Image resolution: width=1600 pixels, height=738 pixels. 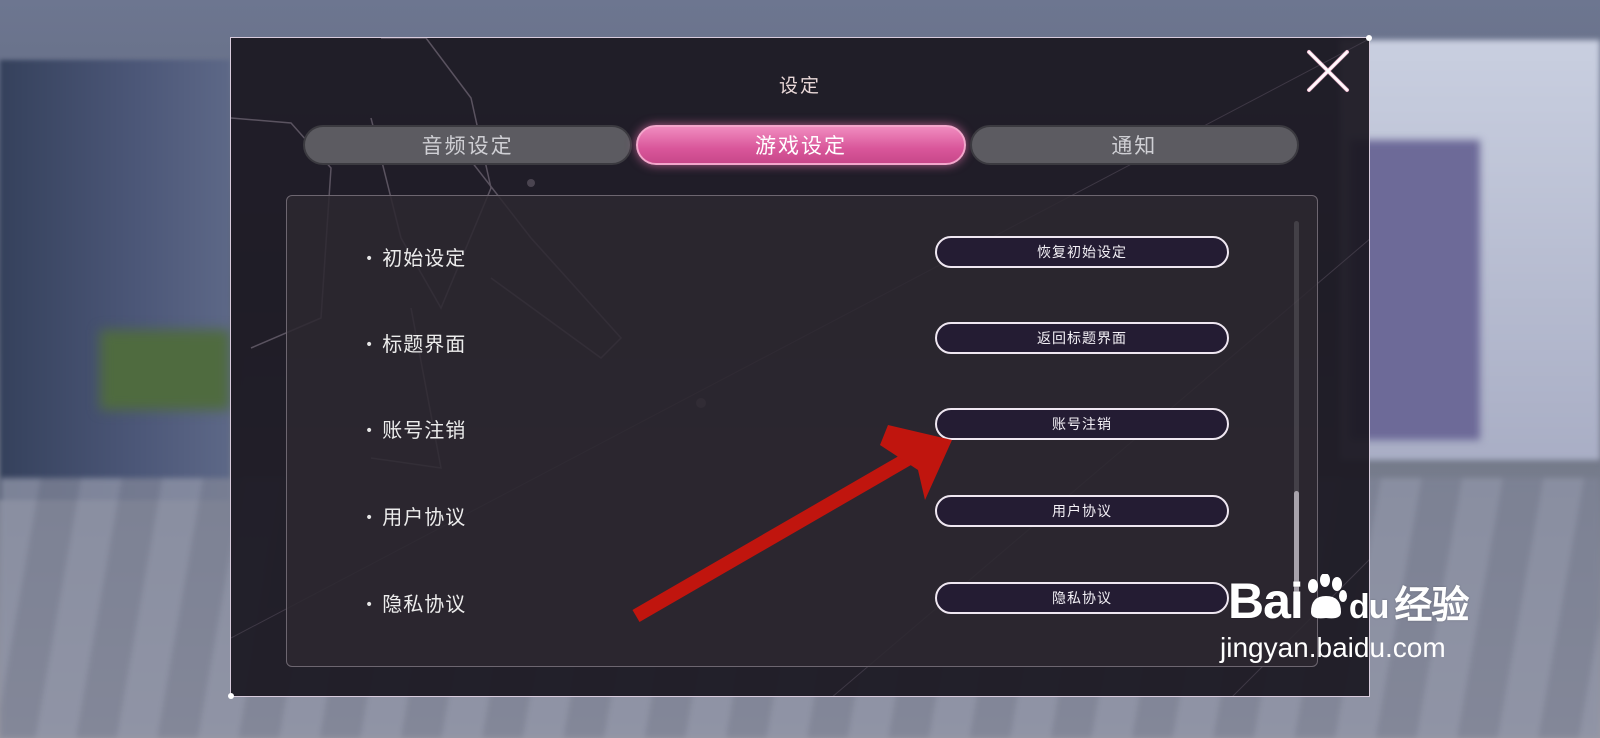 I want to click on close-icon, so click(x=1328, y=71).